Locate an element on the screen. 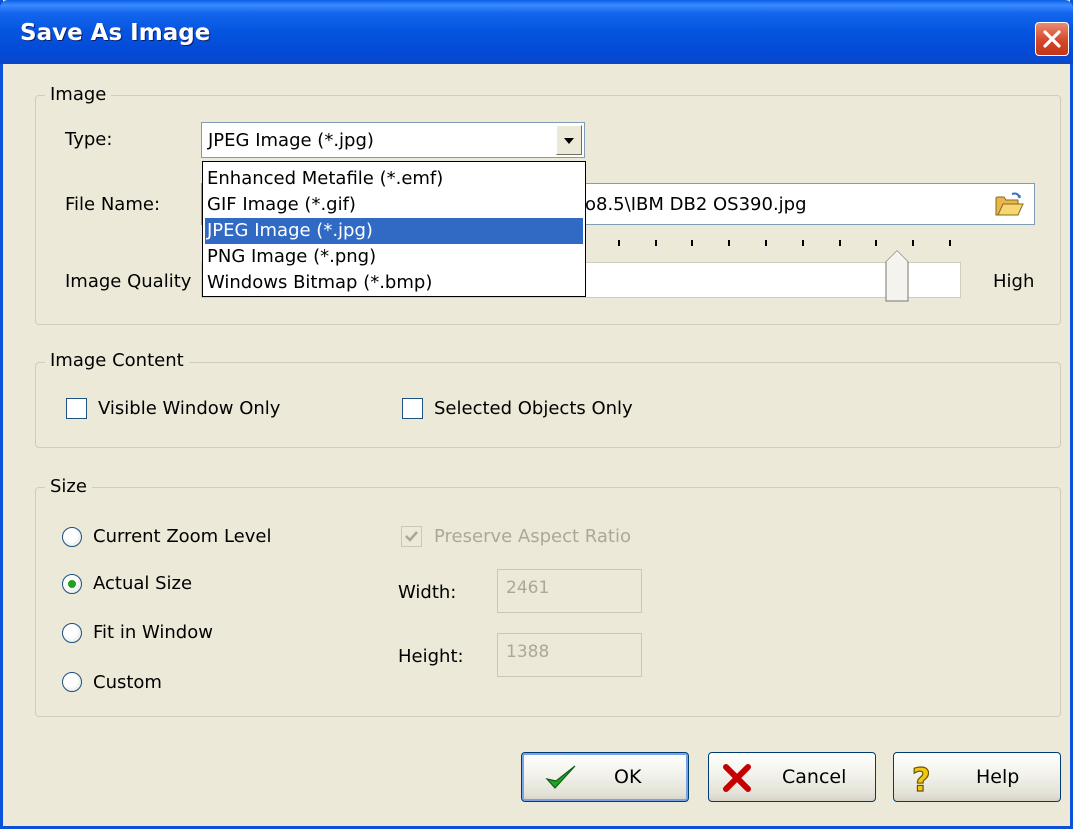 This screenshot has height=829, width=1073. help-button-label: Help is located at coordinates (998, 777).